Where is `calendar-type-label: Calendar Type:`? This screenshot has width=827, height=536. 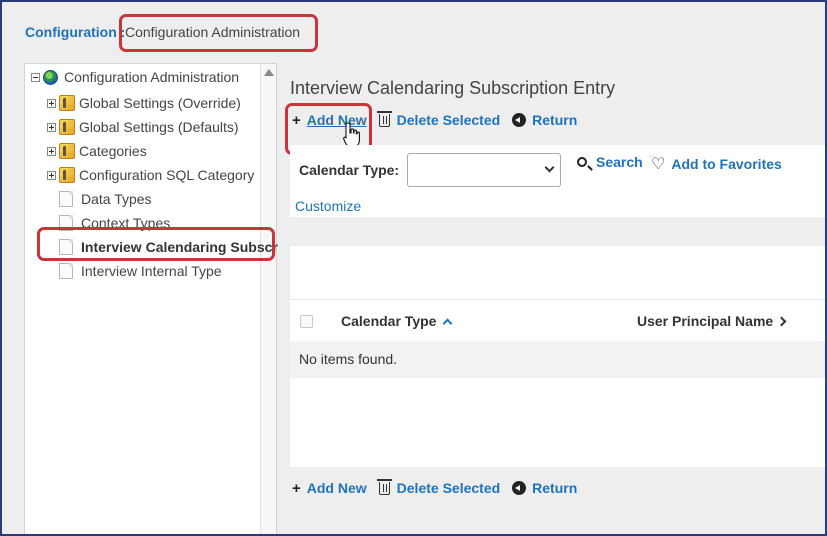
calendar-type-label: Calendar Type: is located at coordinates (349, 170).